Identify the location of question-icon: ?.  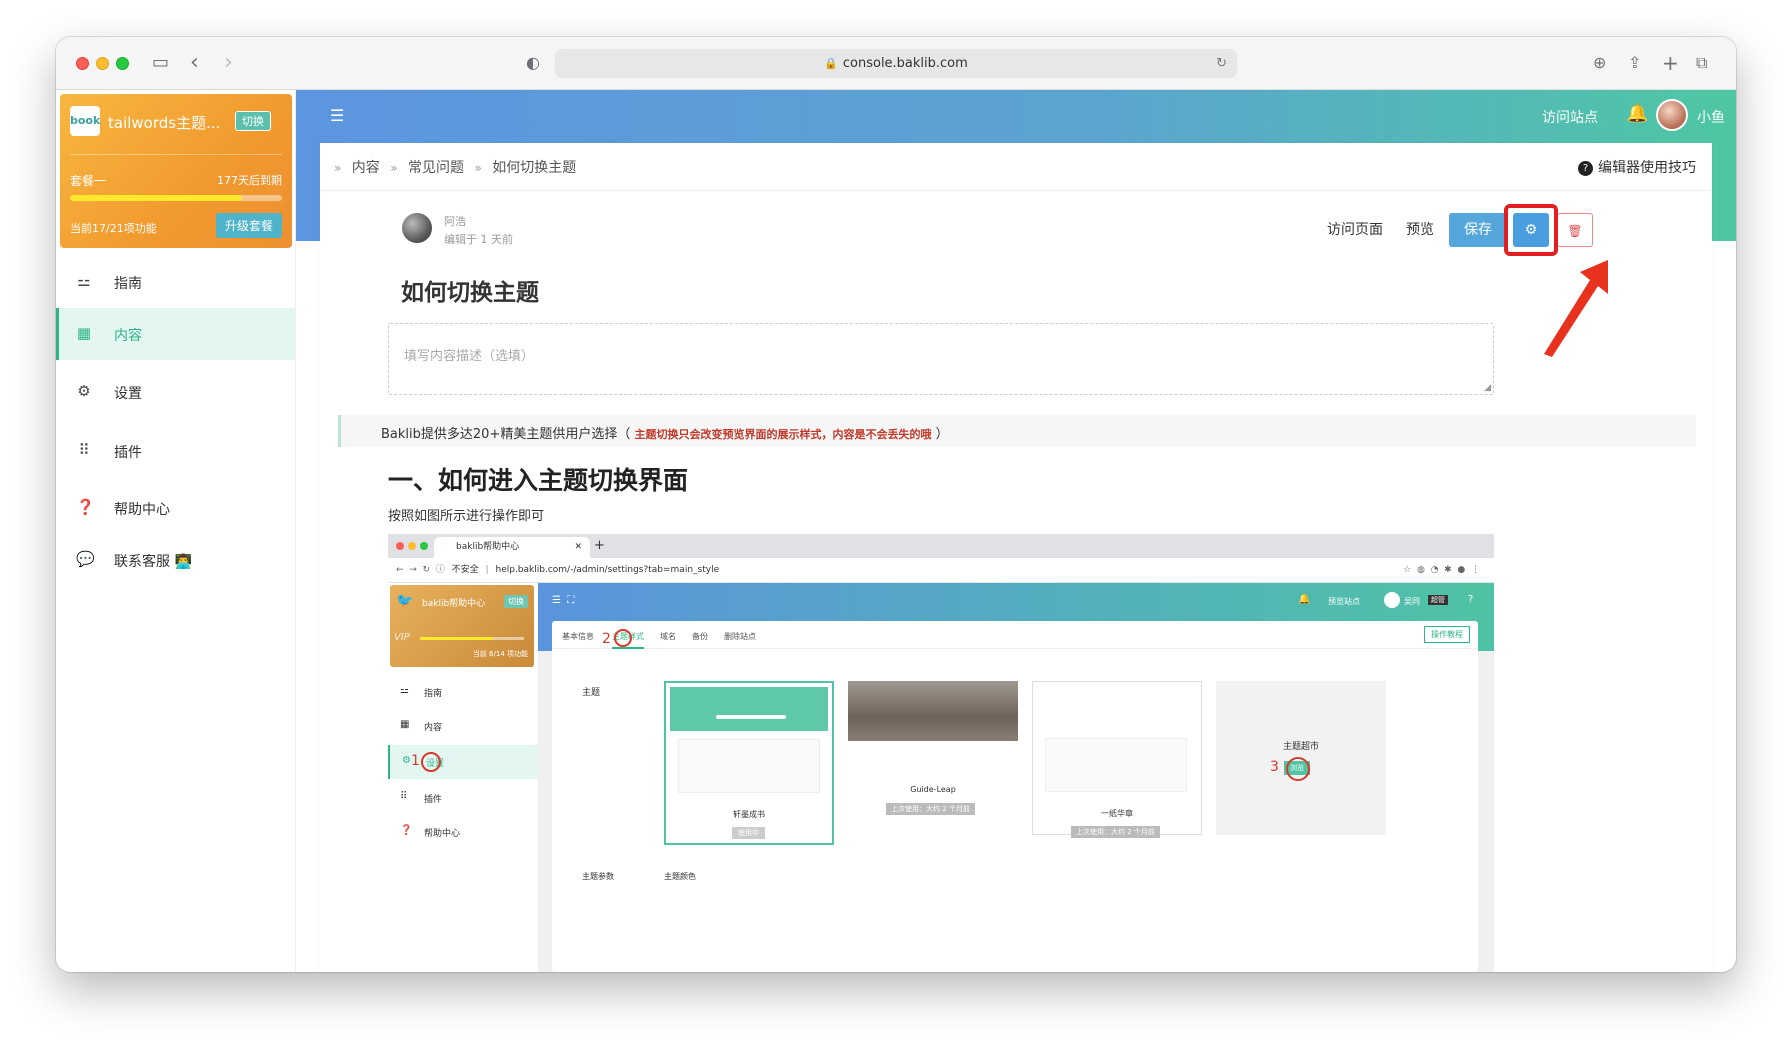
(1585, 168).